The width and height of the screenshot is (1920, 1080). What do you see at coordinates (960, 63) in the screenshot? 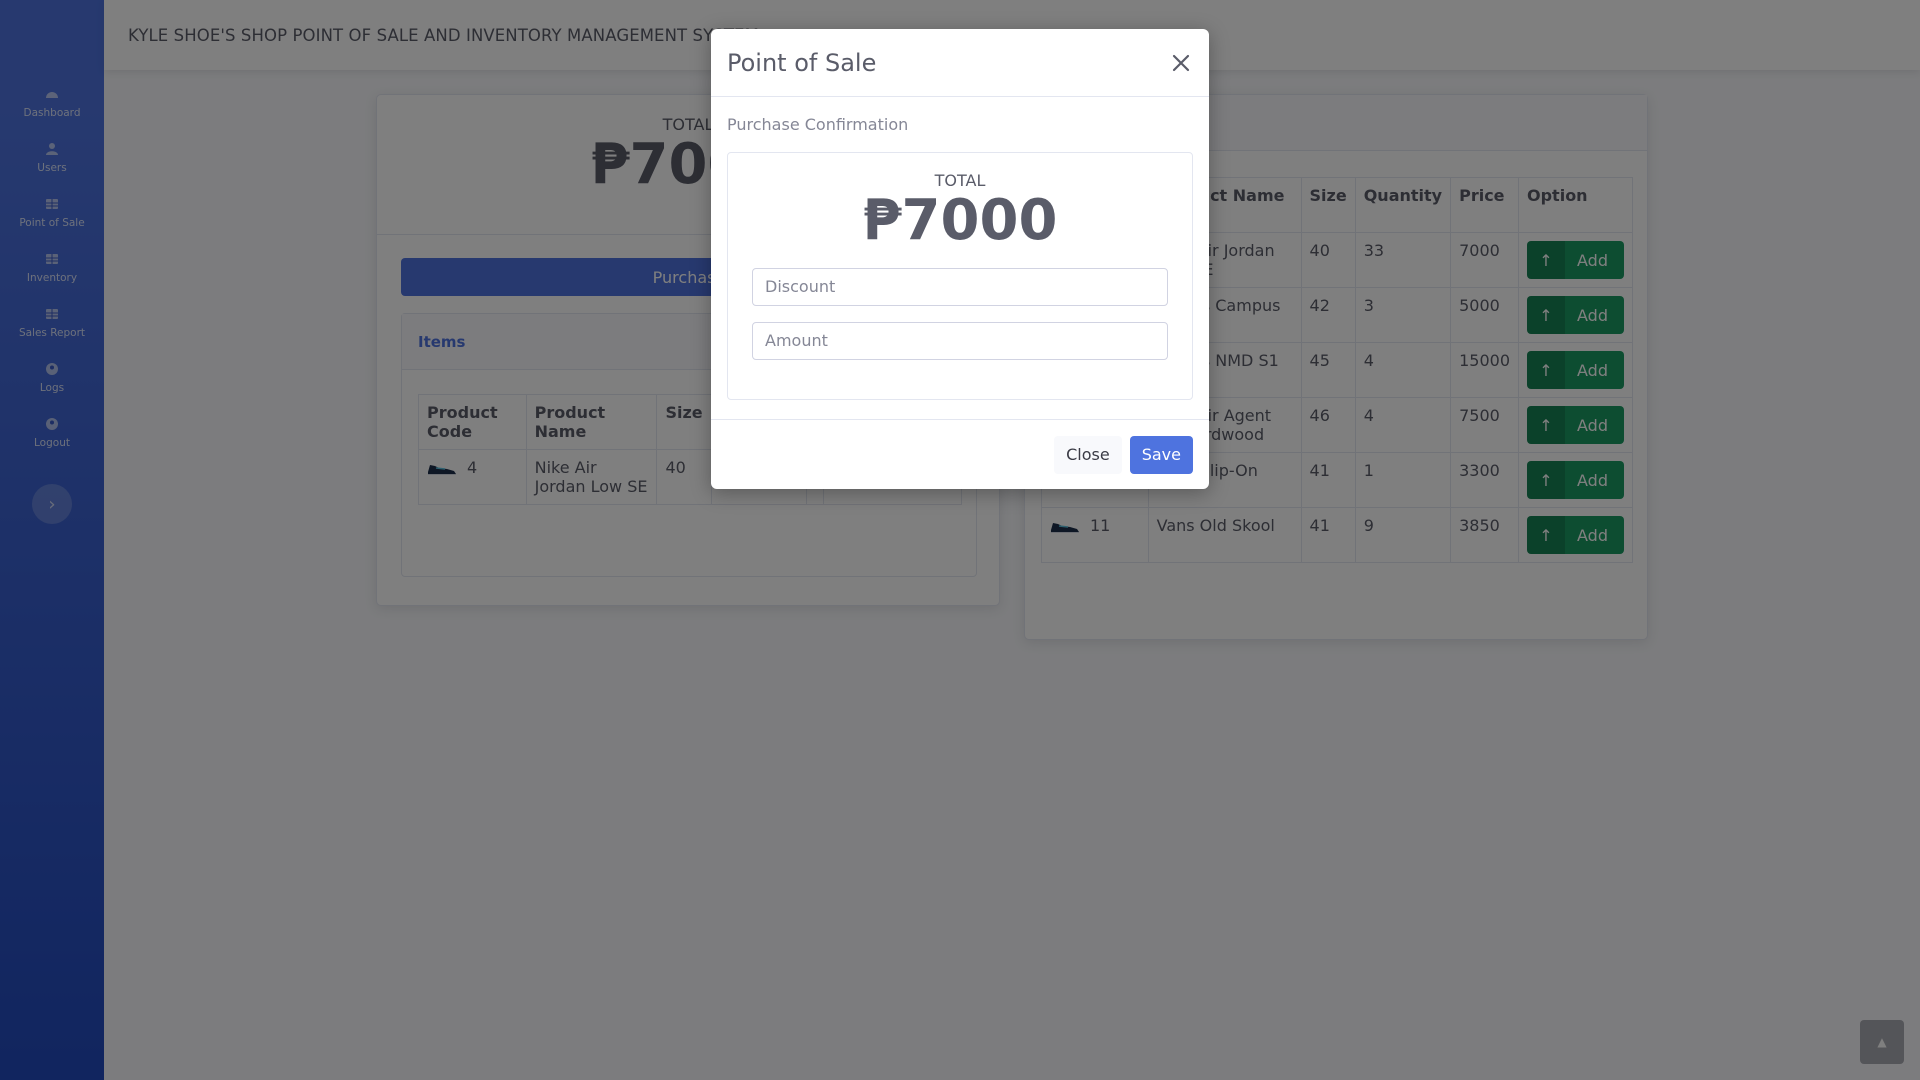
I see `modal-header: Point of Sale` at bounding box center [960, 63].